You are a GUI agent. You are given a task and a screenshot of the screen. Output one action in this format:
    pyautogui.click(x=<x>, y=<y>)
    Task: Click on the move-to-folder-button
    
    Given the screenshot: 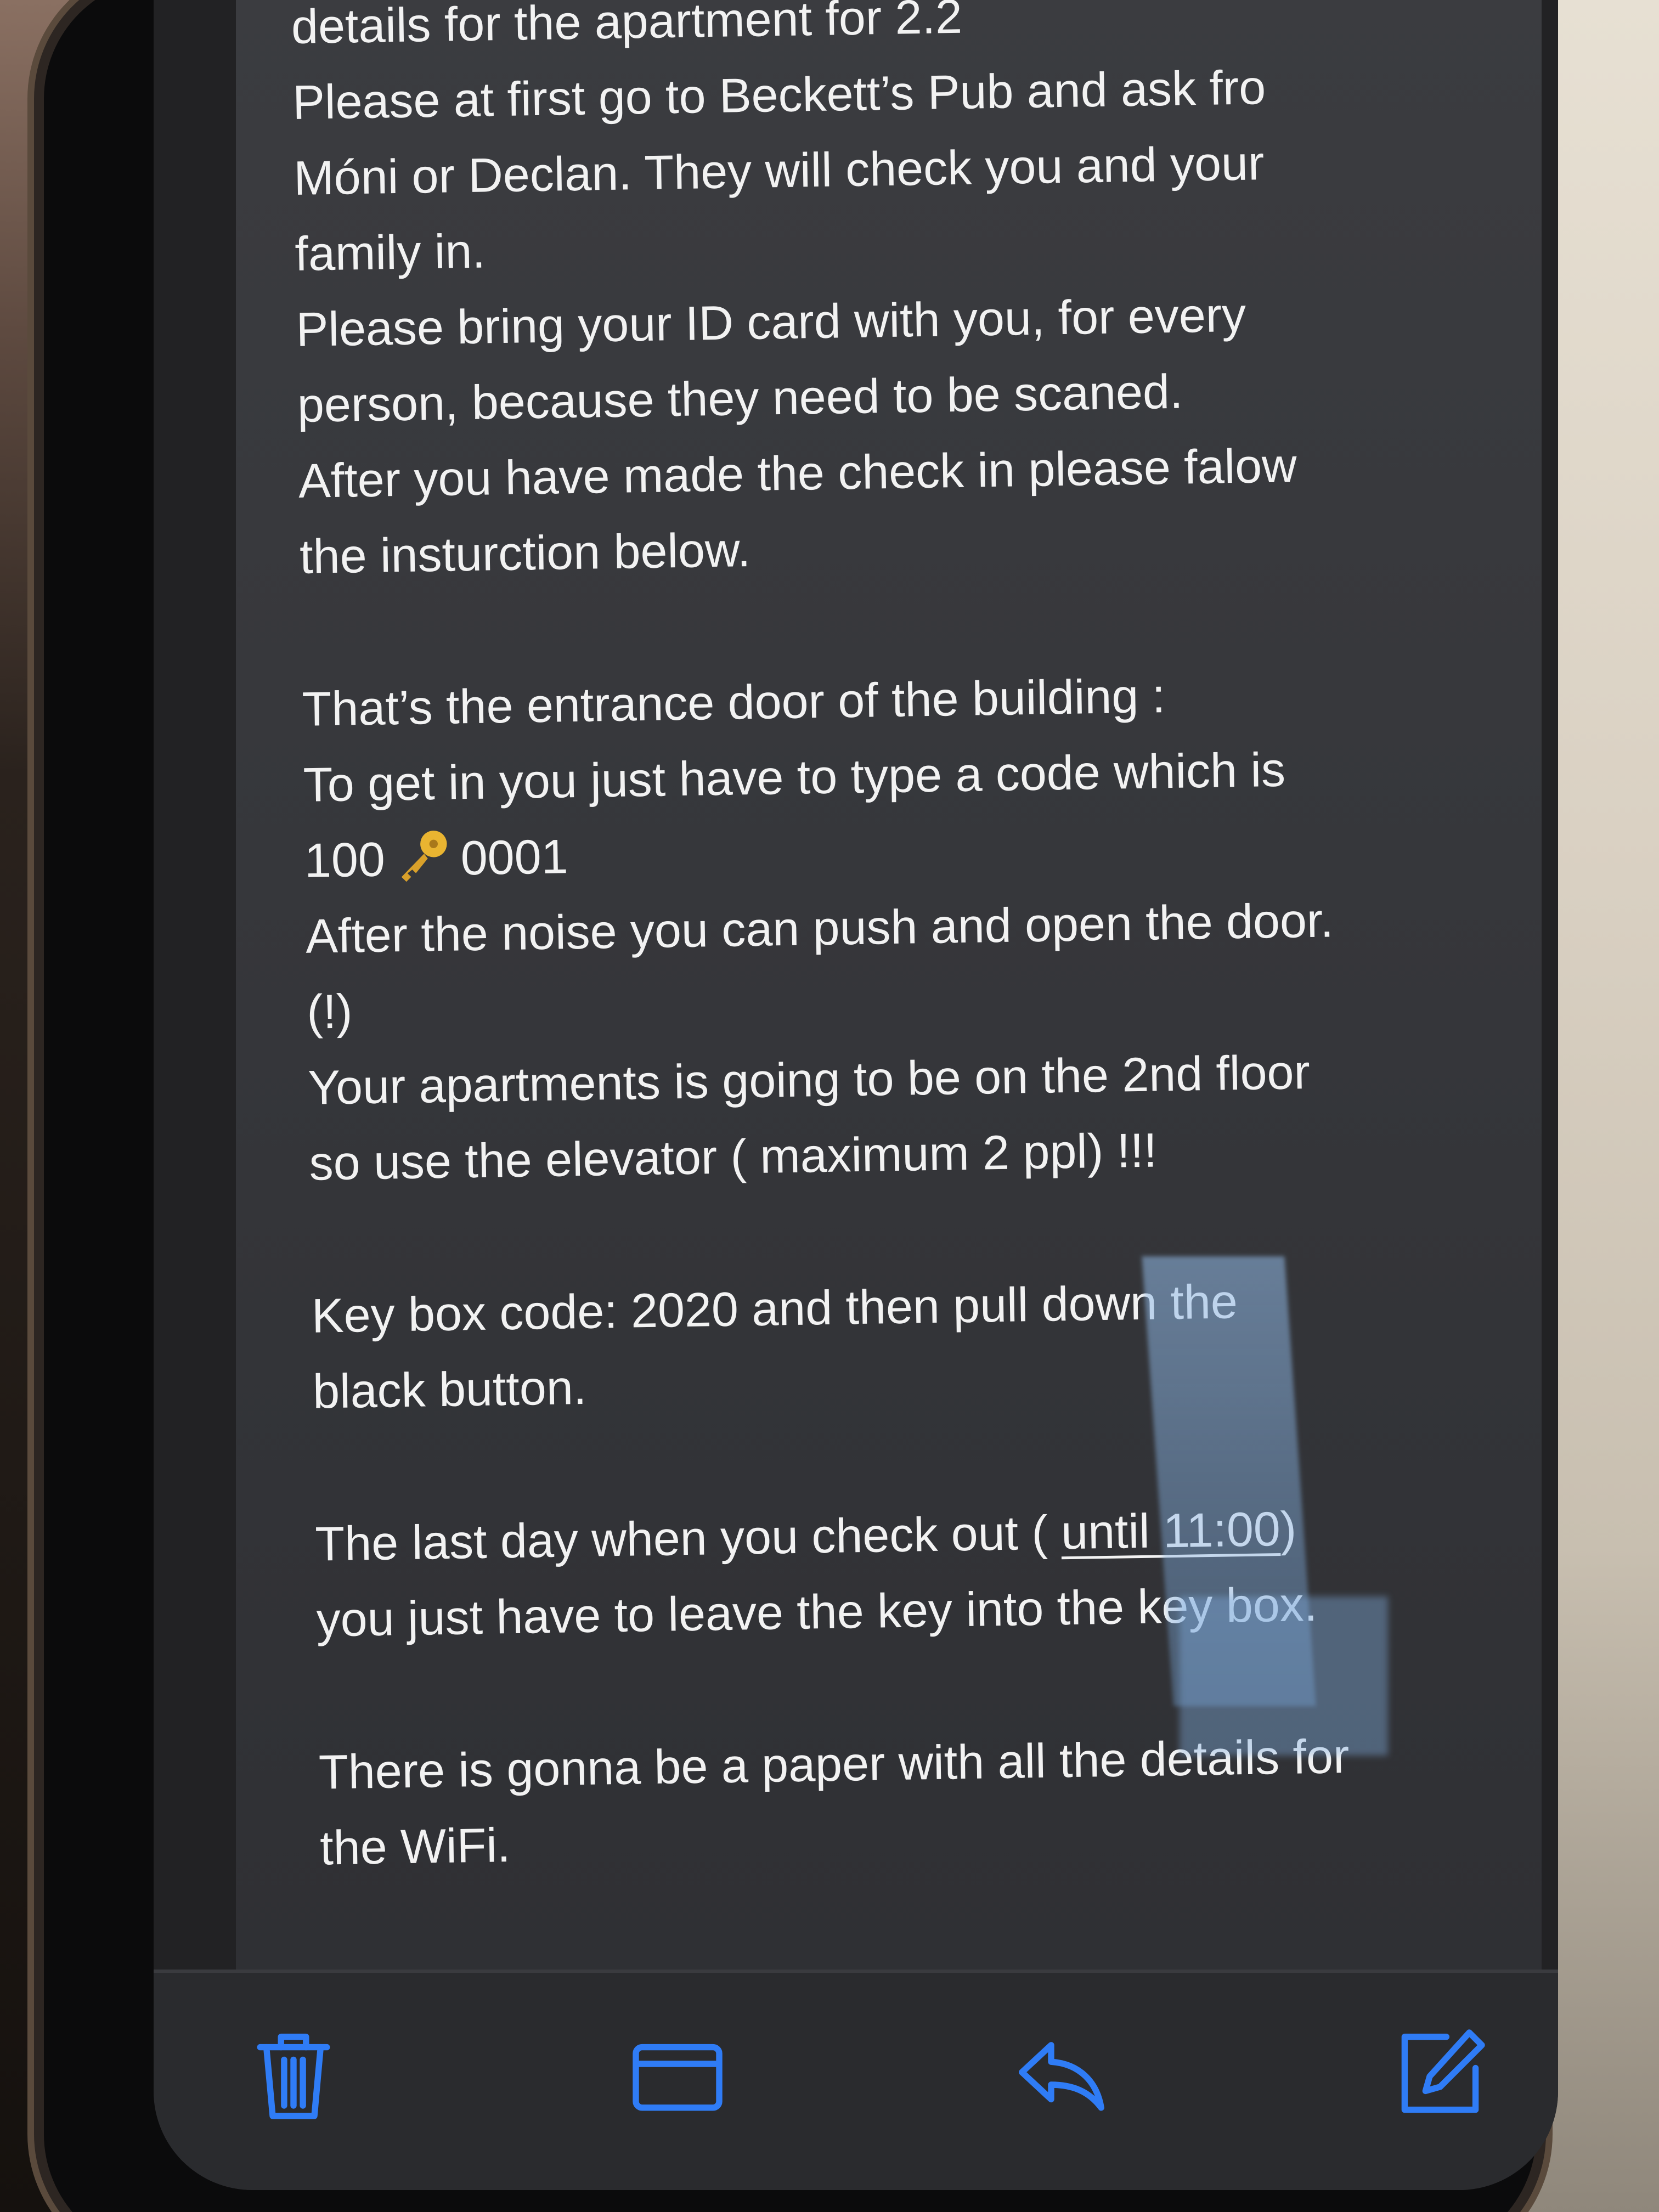 What is the action you would take?
    pyautogui.click(x=677, y=2074)
    